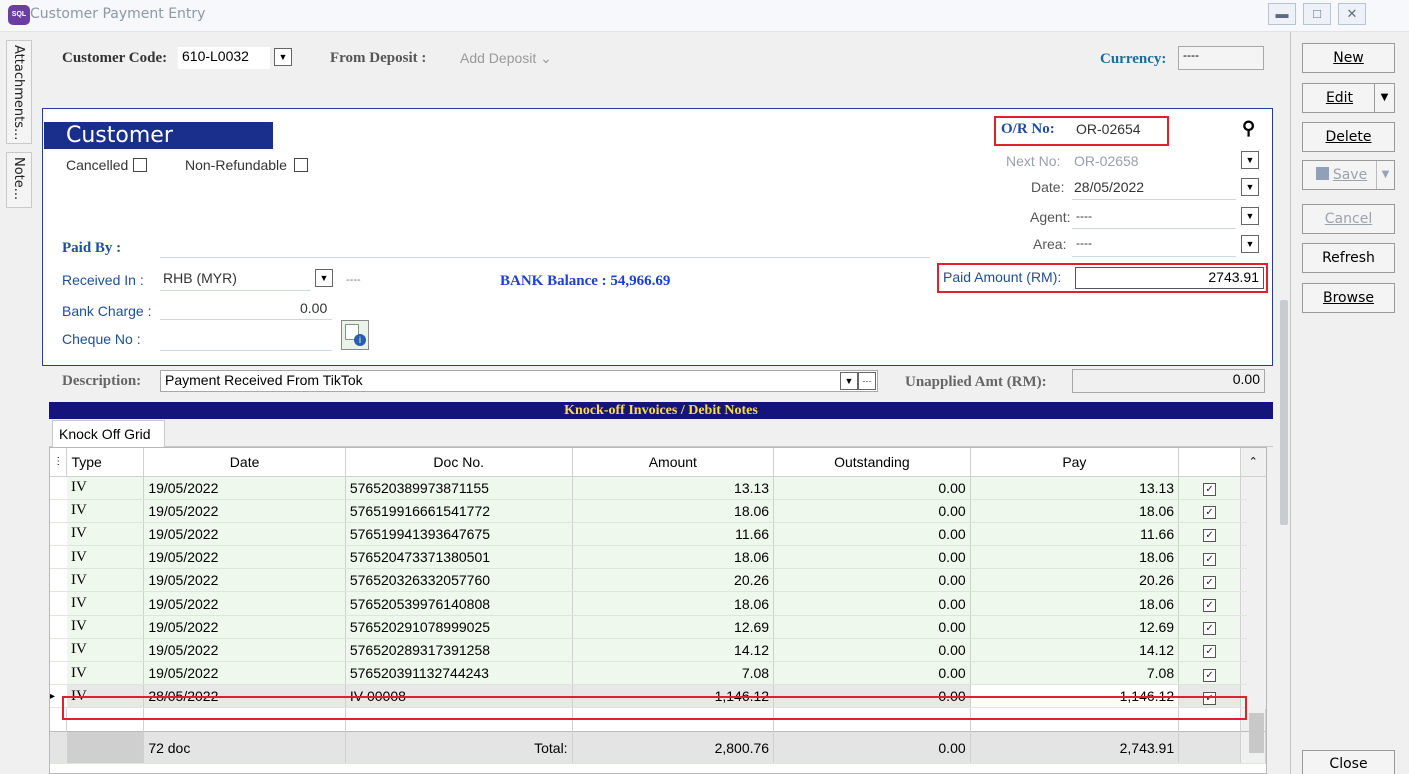  I want to click on description-dropdown-icon: ▼, so click(849, 381).